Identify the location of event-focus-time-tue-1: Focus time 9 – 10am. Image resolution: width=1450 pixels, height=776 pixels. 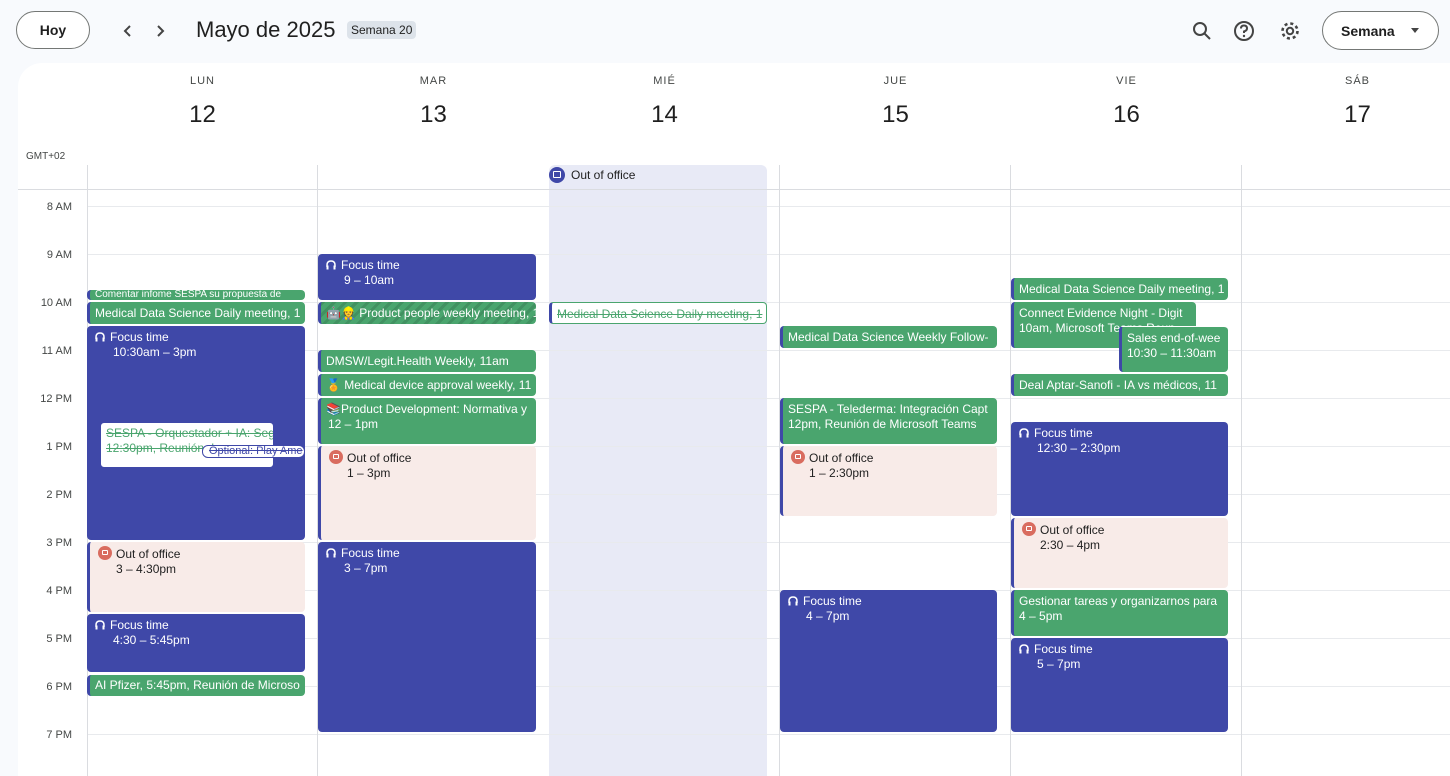
(427, 277).